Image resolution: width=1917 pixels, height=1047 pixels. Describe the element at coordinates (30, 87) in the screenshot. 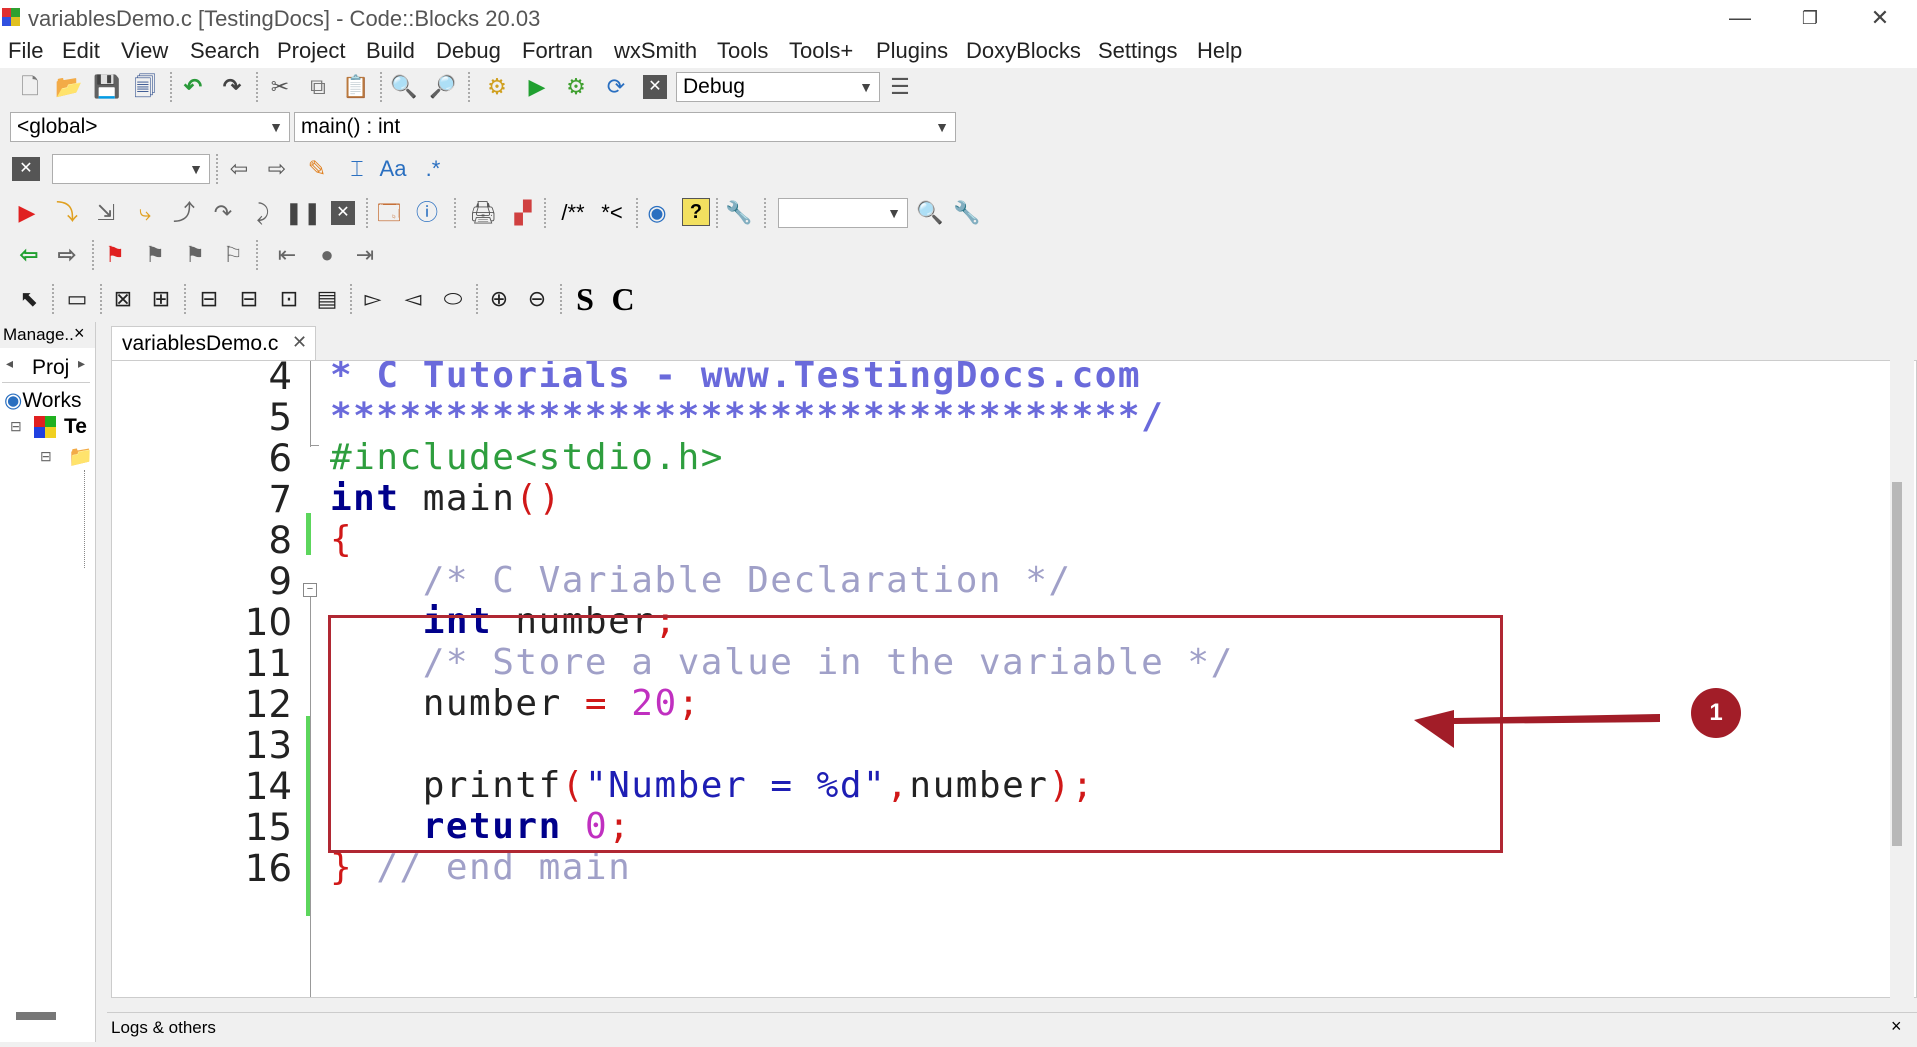

I see `new-file-icon: 🗋` at that location.